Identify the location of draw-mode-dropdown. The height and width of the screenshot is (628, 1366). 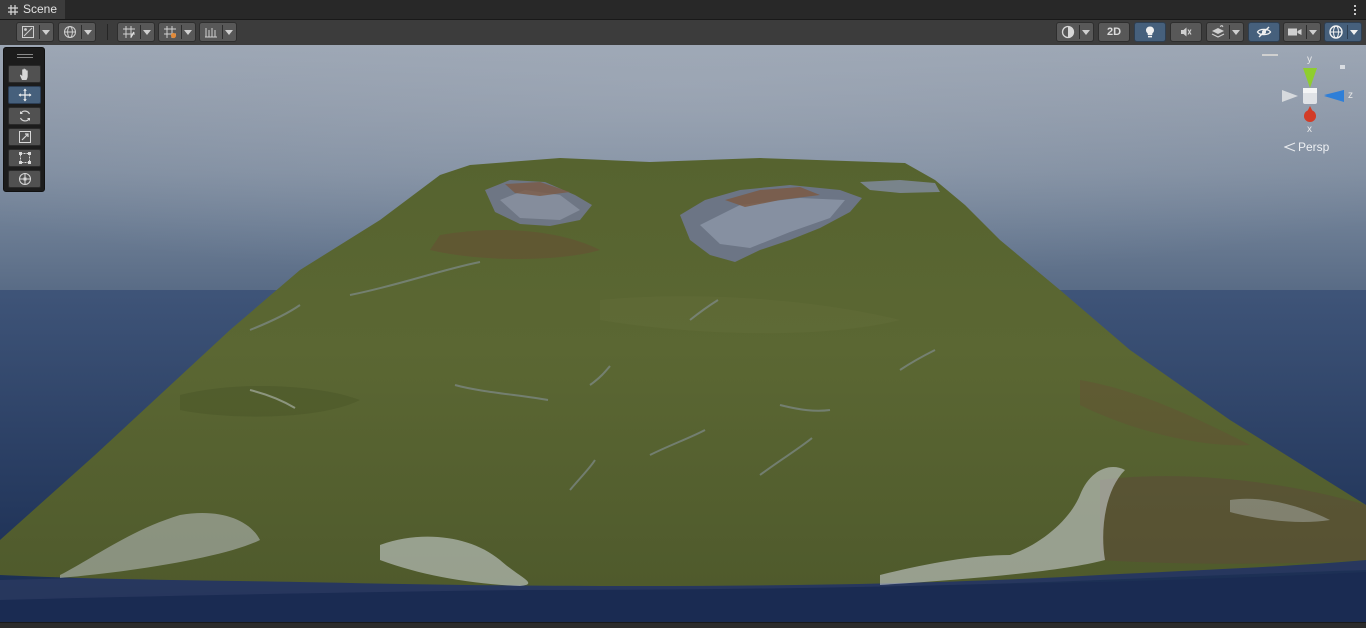
(35, 32).